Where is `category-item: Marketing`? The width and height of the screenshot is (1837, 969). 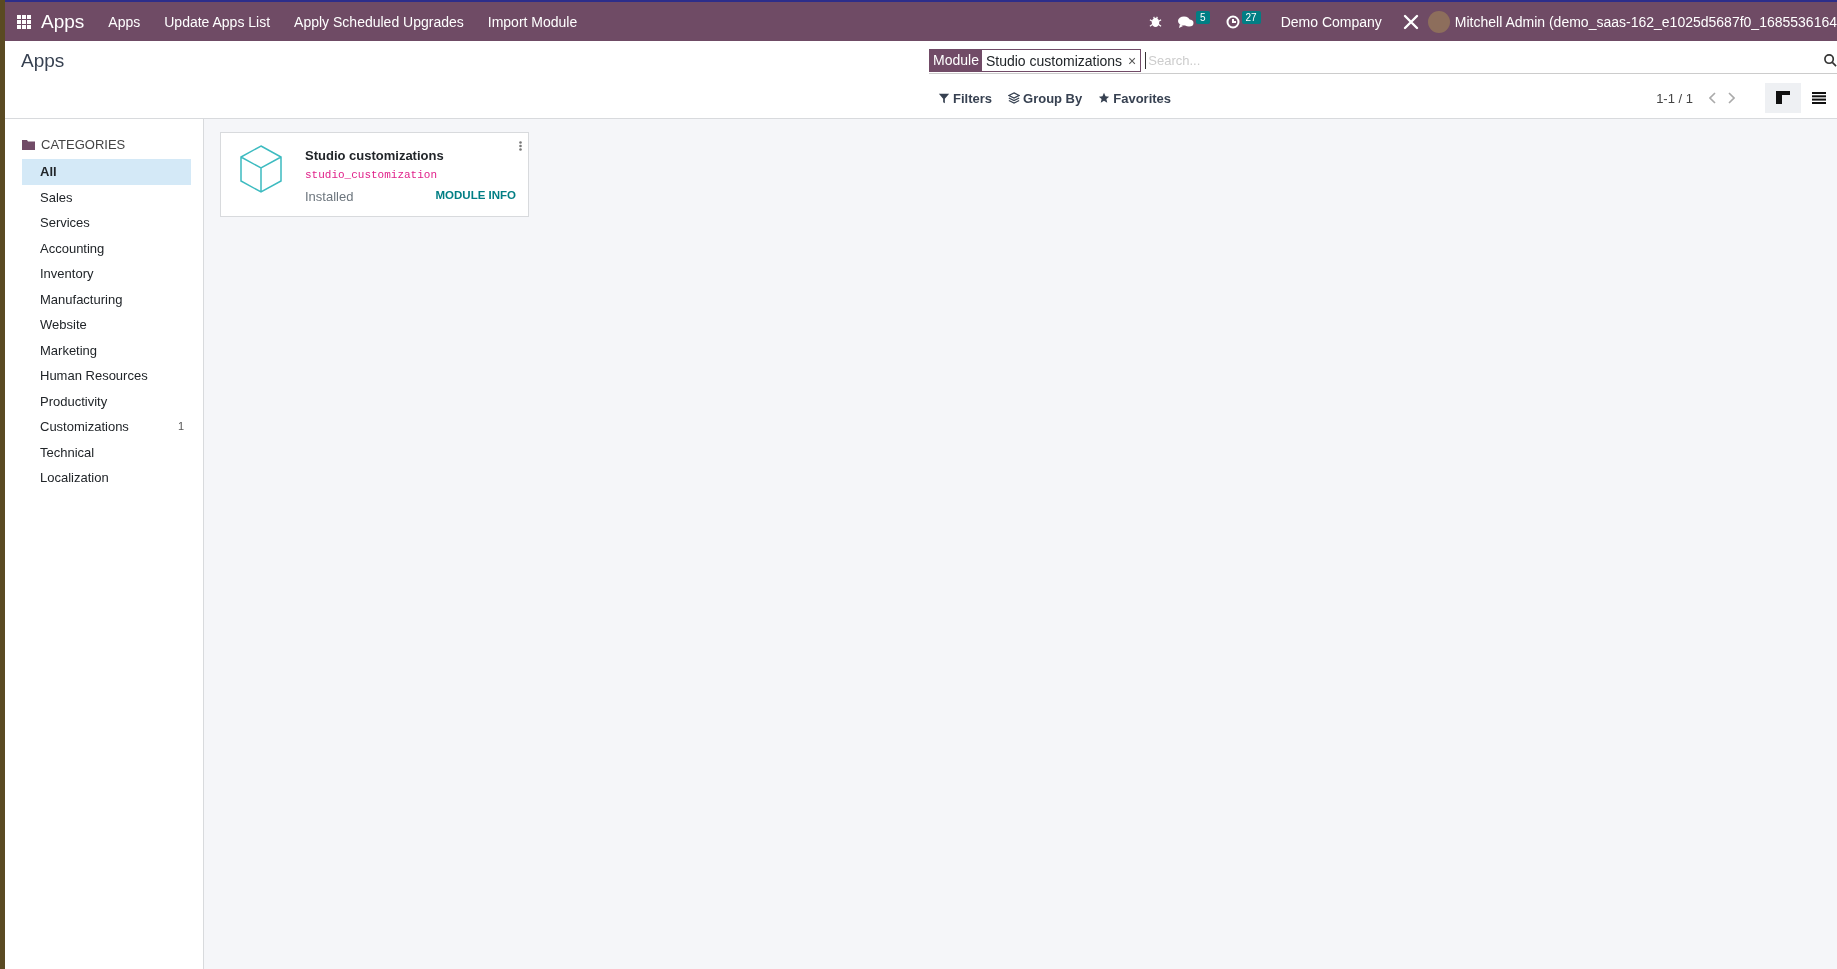
category-item: Marketing is located at coordinates (106, 350).